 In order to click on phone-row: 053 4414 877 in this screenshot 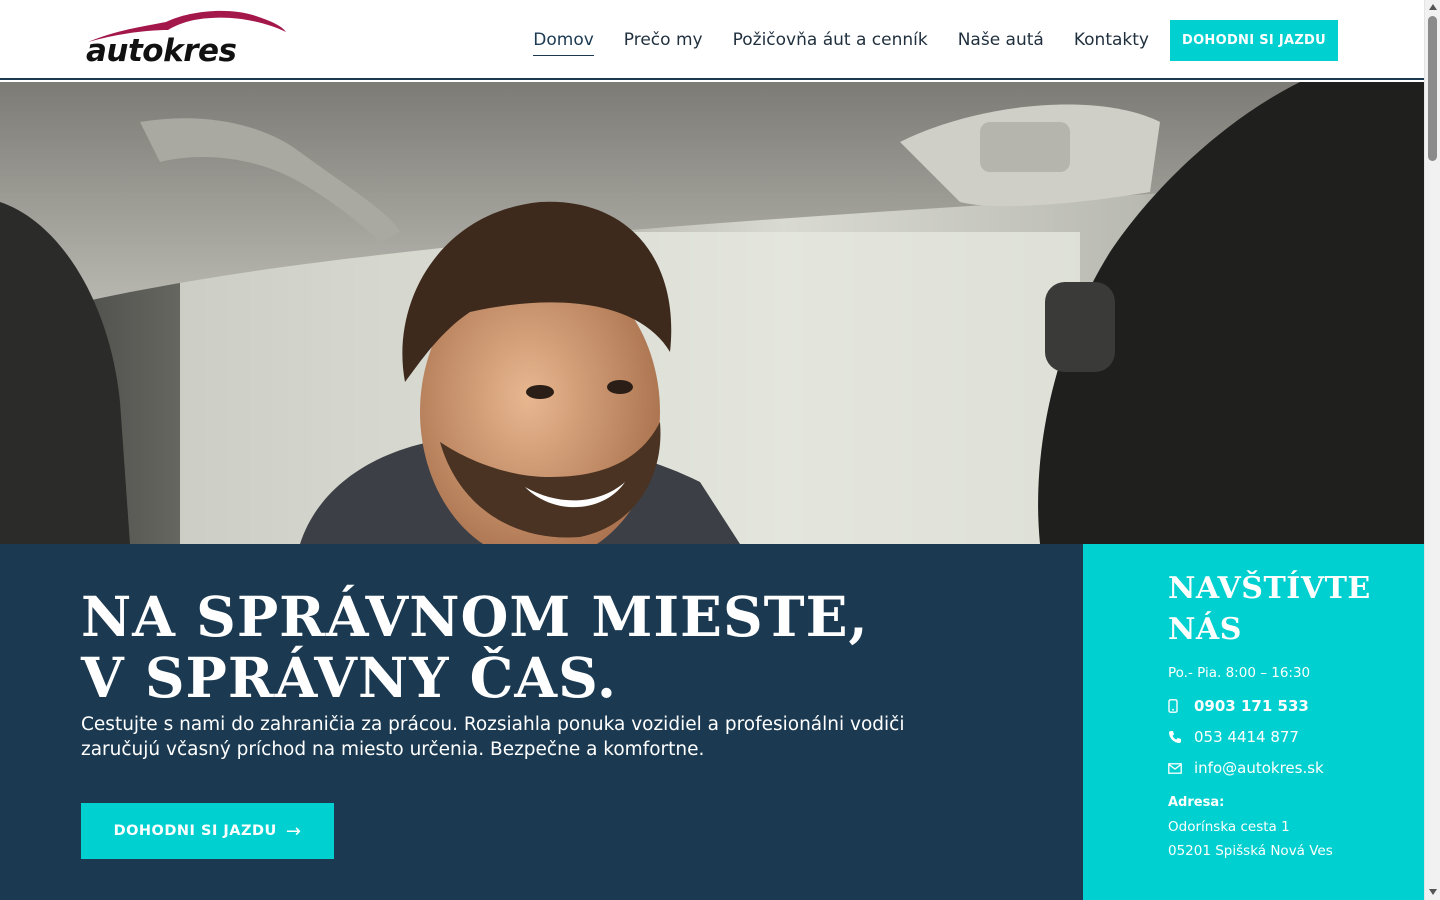, I will do `click(1233, 737)`.